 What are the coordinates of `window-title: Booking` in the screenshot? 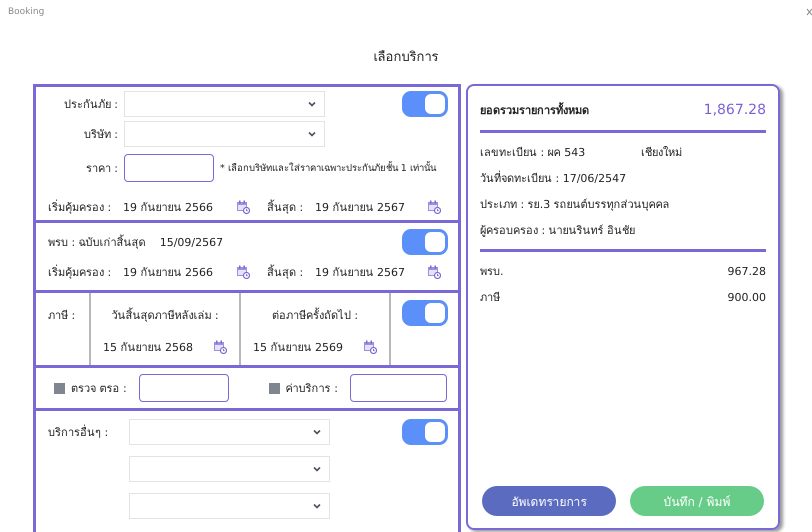 It's located at (26, 12).